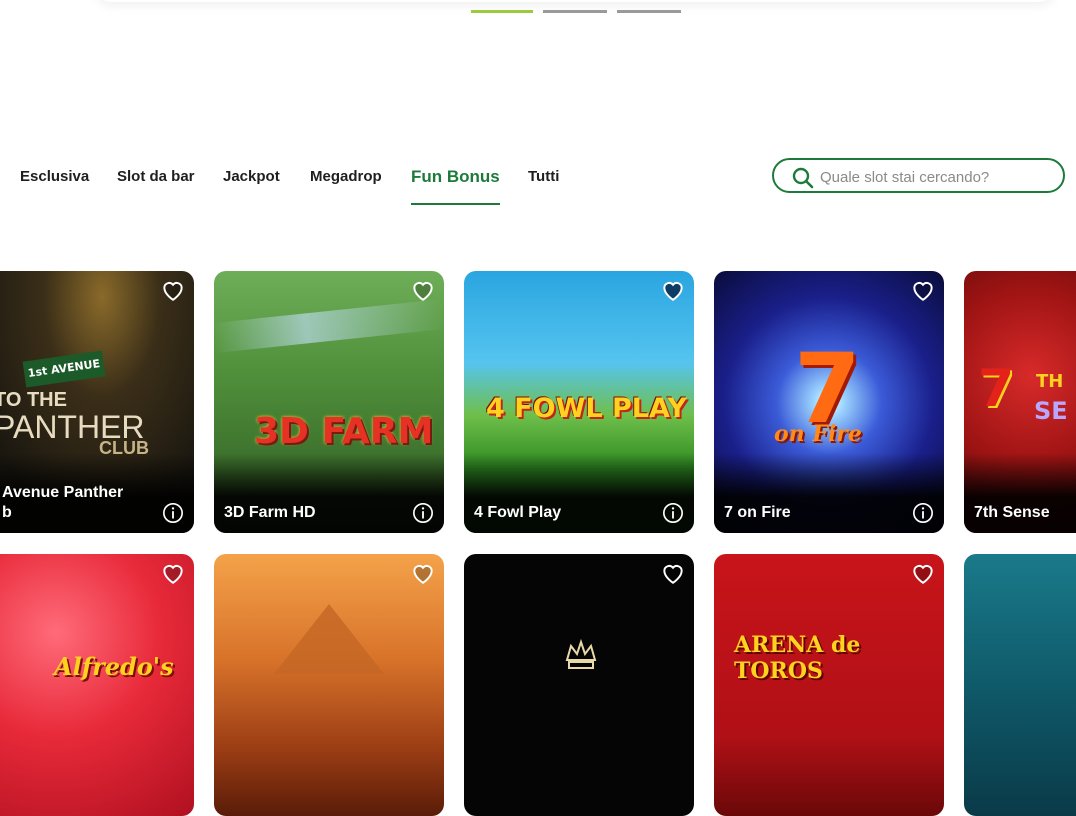 This screenshot has height=816, width=1076. Describe the element at coordinates (797, 658) in the screenshot. I see `game-logo: ARENA de TOROS` at that location.